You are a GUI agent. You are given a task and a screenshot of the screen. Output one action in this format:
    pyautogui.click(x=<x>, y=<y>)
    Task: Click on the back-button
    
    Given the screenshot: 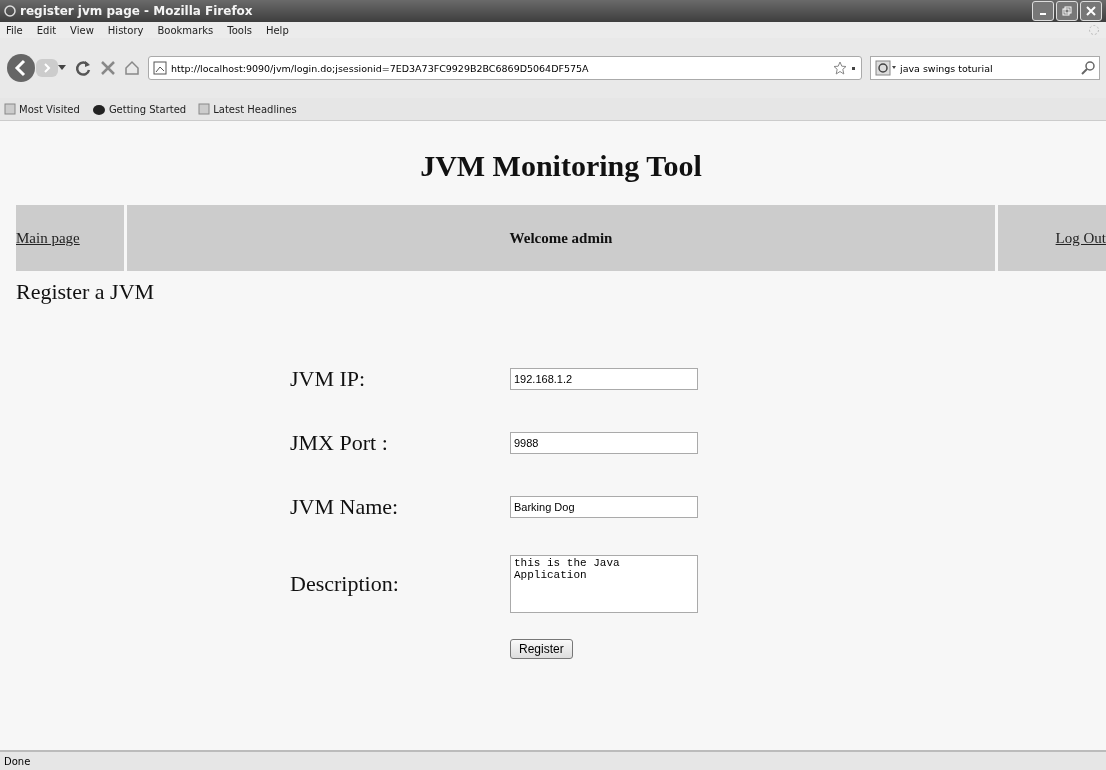 What is the action you would take?
    pyautogui.click(x=21, y=68)
    